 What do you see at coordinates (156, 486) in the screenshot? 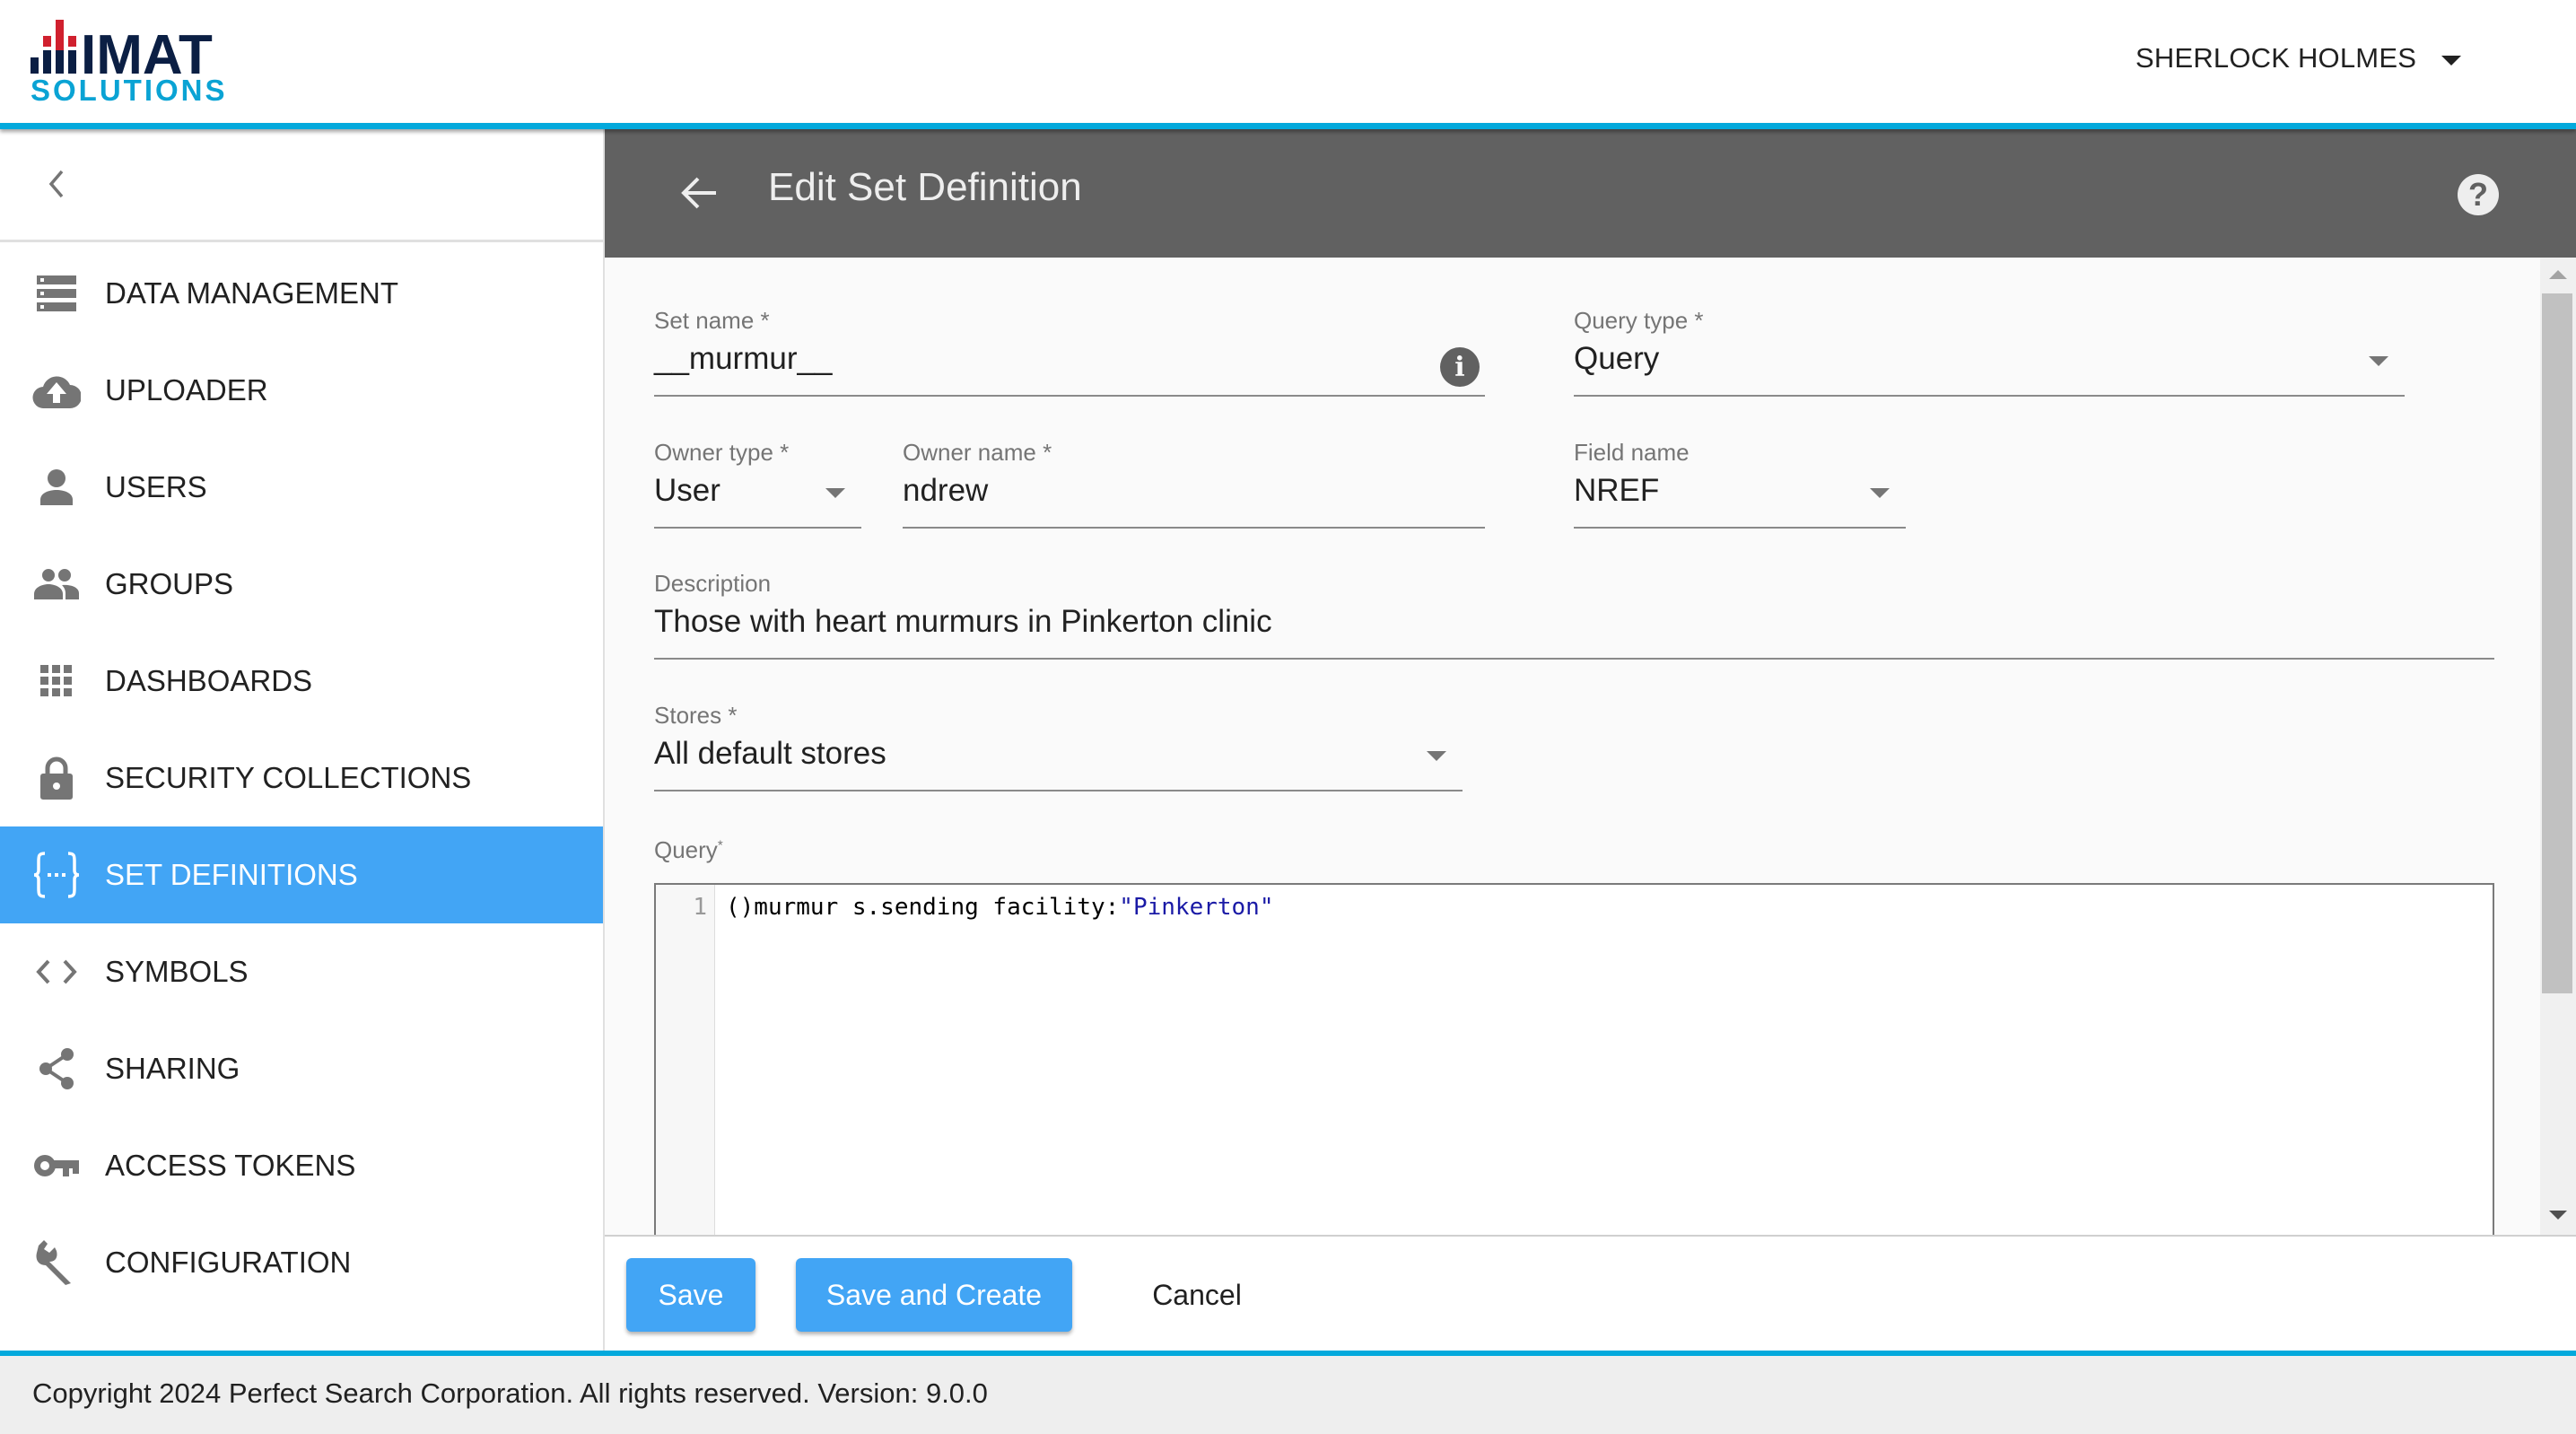
I see `sidebar-item-label: USERS` at bounding box center [156, 486].